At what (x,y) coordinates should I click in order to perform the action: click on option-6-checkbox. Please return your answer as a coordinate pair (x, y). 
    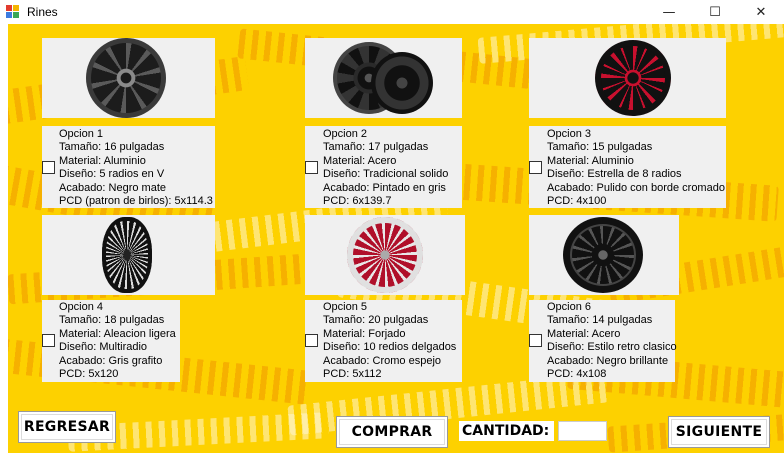
    Looking at the image, I should click on (535, 340).